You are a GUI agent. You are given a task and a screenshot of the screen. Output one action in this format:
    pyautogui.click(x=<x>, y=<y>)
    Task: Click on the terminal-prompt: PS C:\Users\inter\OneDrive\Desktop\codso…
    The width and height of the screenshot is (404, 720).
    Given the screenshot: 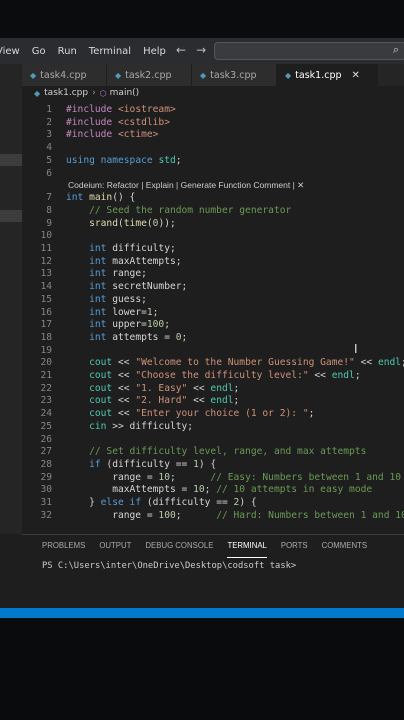 What is the action you would take?
    pyautogui.click(x=169, y=566)
    